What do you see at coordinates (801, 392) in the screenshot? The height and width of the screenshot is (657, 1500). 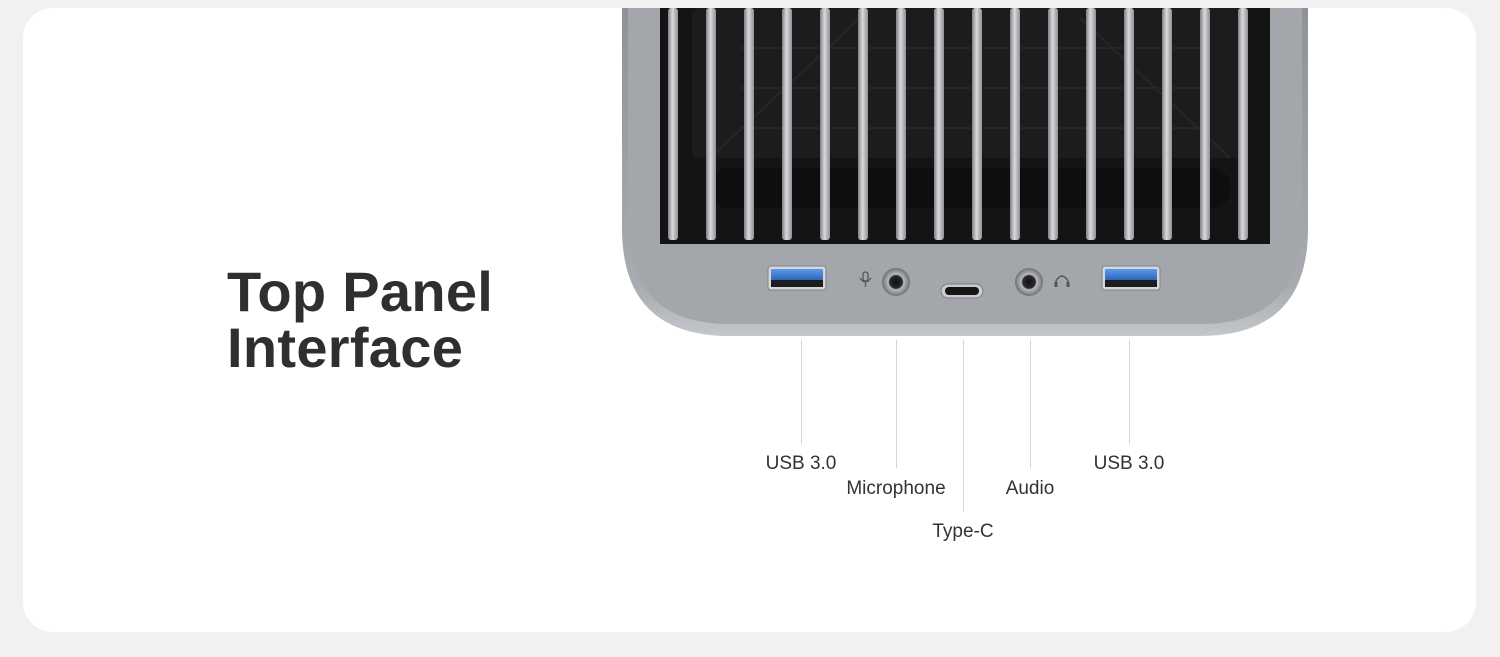 I see `leader-line-usb-left` at bounding box center [801, 392].